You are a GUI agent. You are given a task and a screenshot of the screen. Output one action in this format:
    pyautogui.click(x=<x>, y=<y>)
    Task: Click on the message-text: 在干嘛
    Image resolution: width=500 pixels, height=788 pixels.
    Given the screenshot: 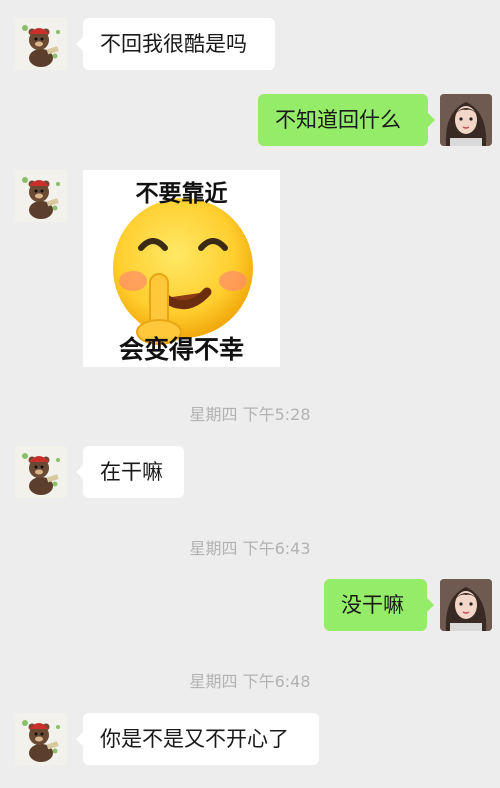 What is the action you would take?
    pyautogui.click(x=131, y=472)
    